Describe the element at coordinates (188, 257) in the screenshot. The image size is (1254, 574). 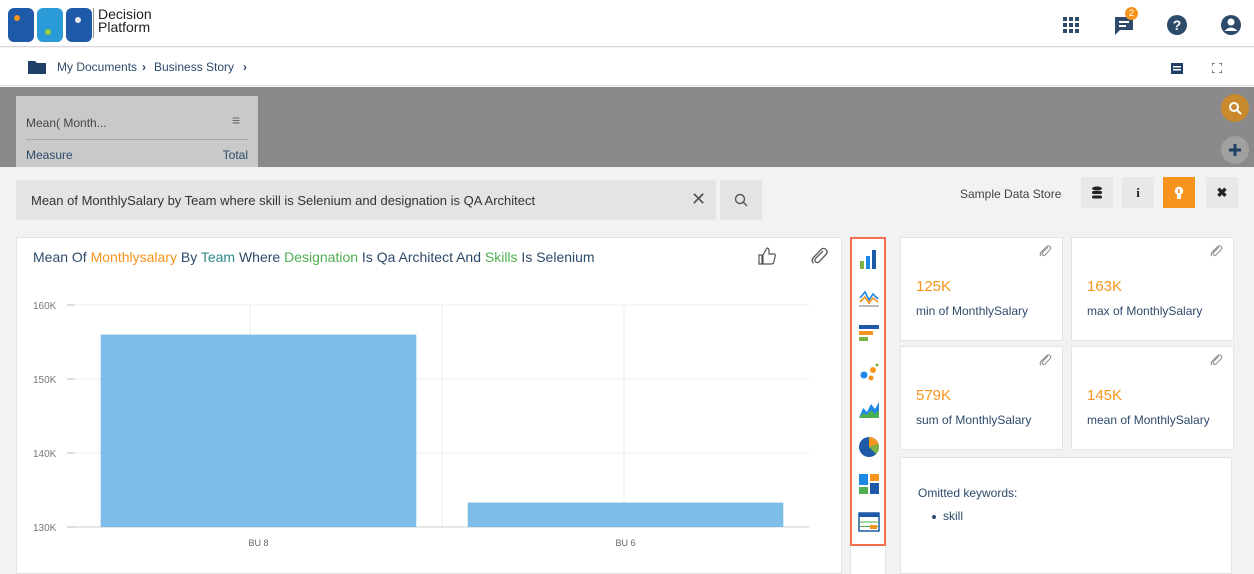
I see `title-part: By` at that location.